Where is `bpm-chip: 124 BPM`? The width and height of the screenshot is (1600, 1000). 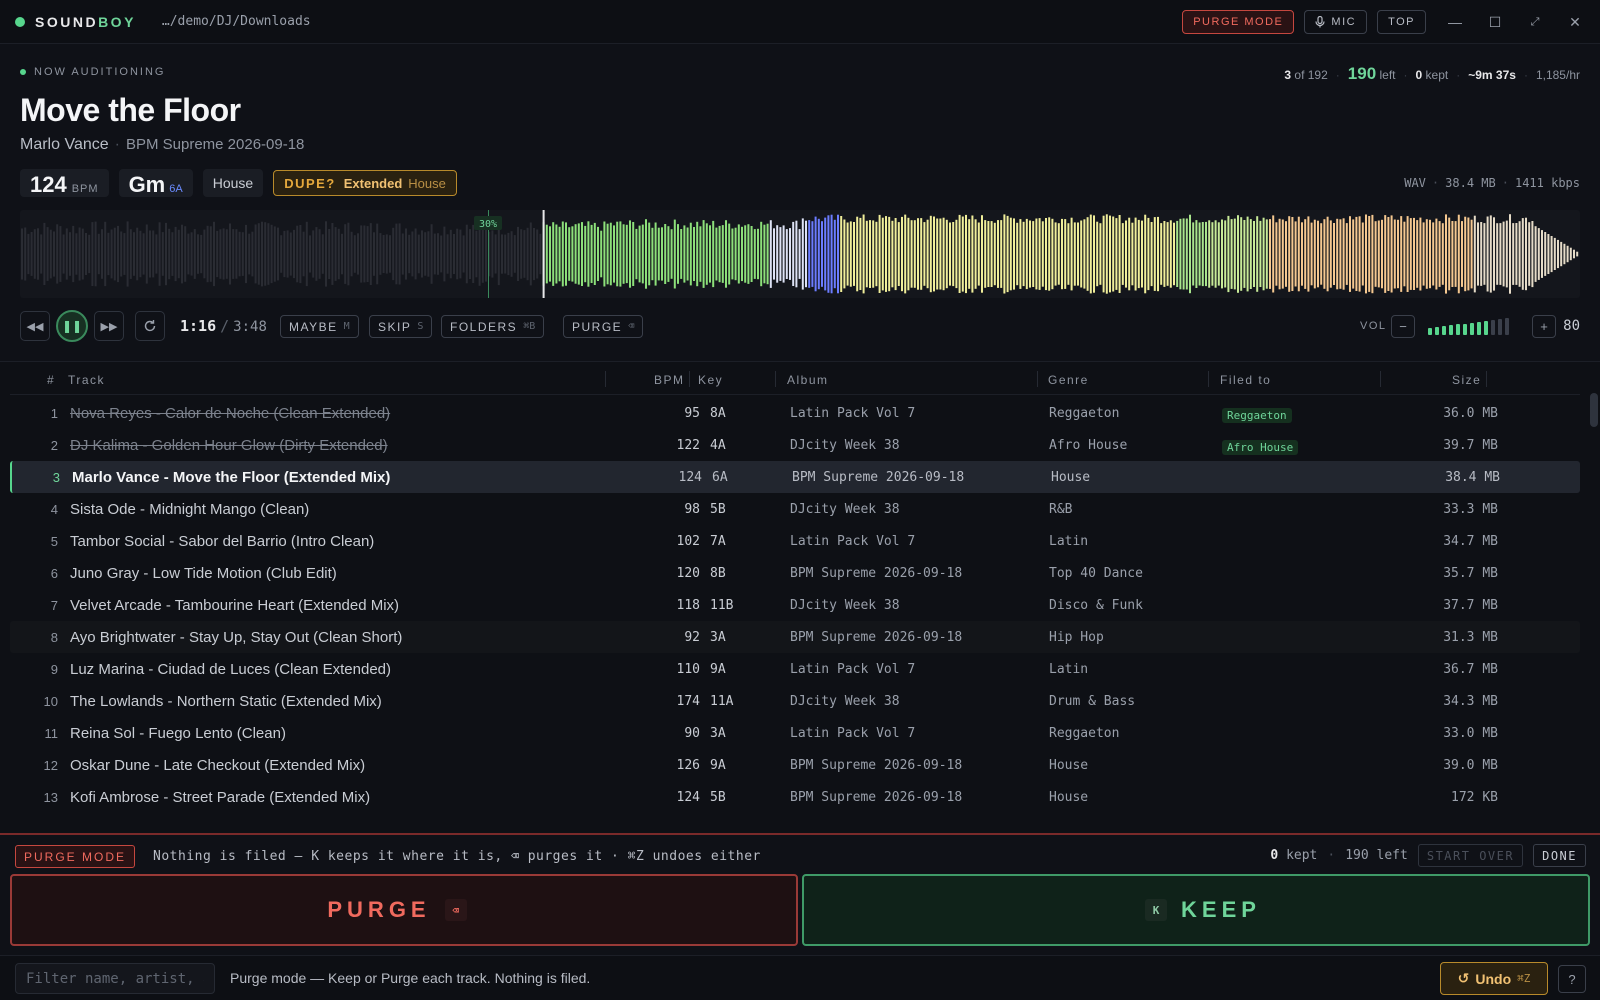 bpm-chip: 124 BPM is located at coordinates (64, 183).